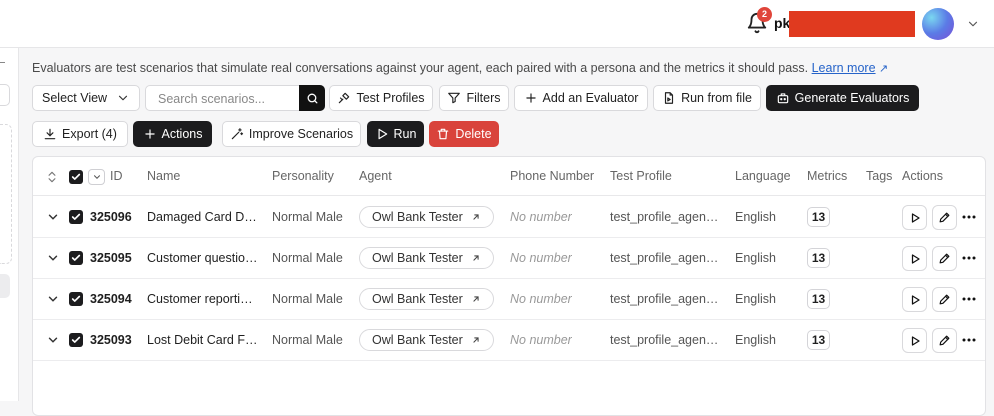  Describe the element at coordinates (852, 98) in the screenshot. I see `generate-evaluators-label: Generate Evaluators` at that location.